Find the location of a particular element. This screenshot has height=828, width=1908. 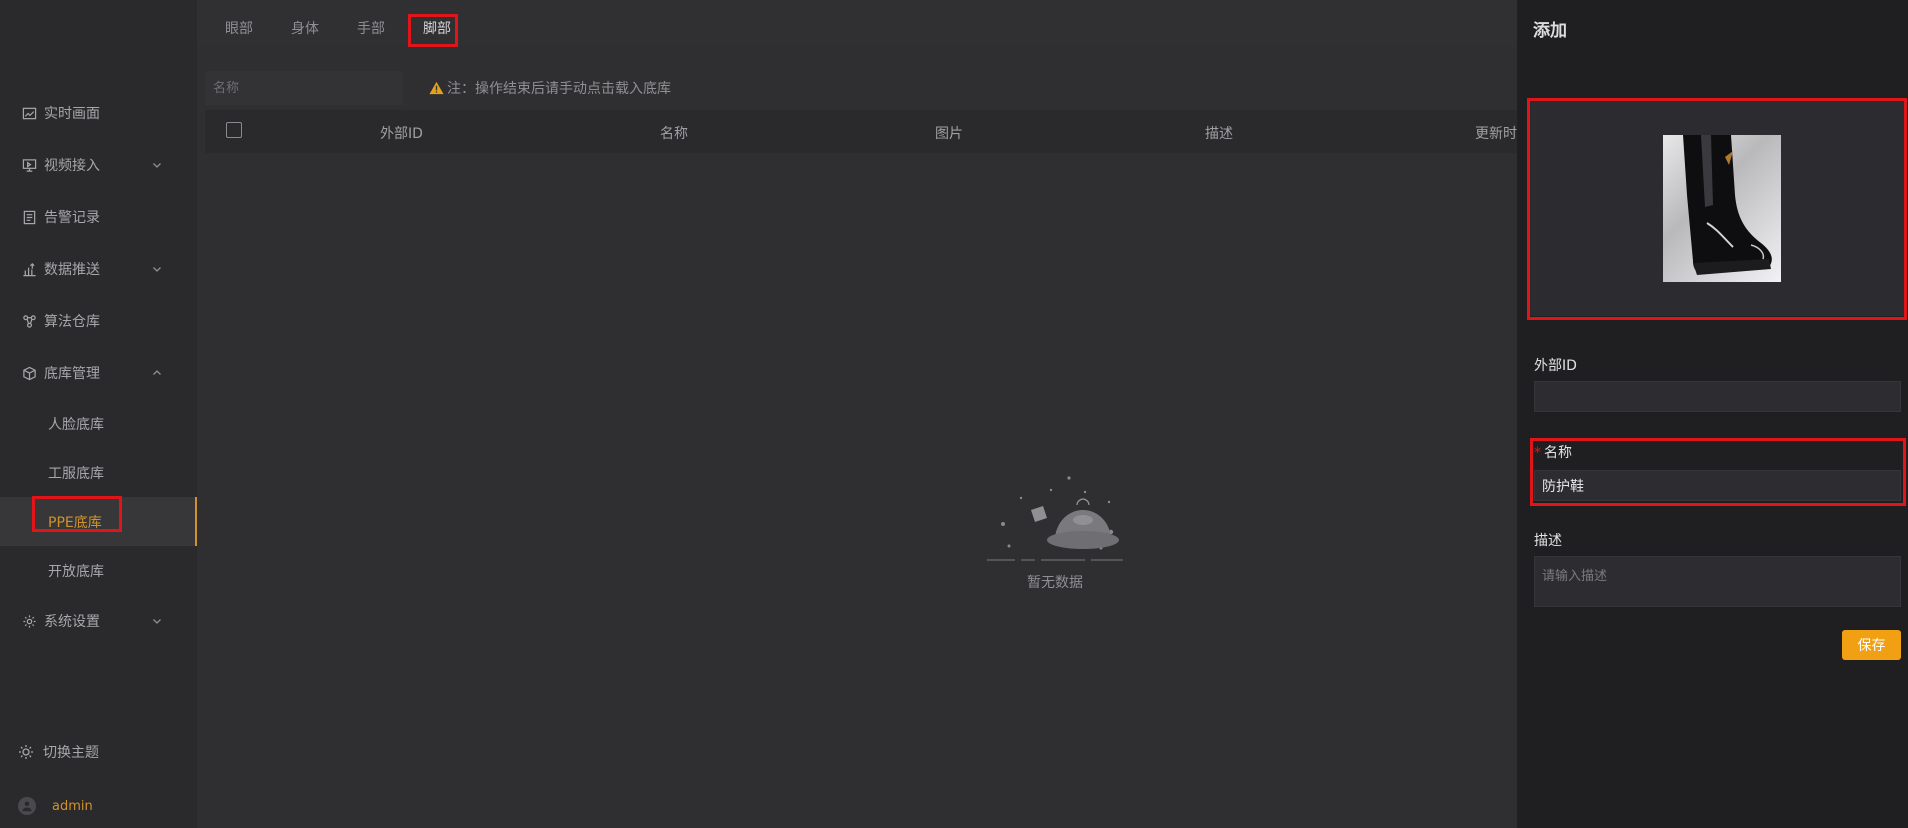

empty-ufo-icon is located at coordinates (1055, 518).